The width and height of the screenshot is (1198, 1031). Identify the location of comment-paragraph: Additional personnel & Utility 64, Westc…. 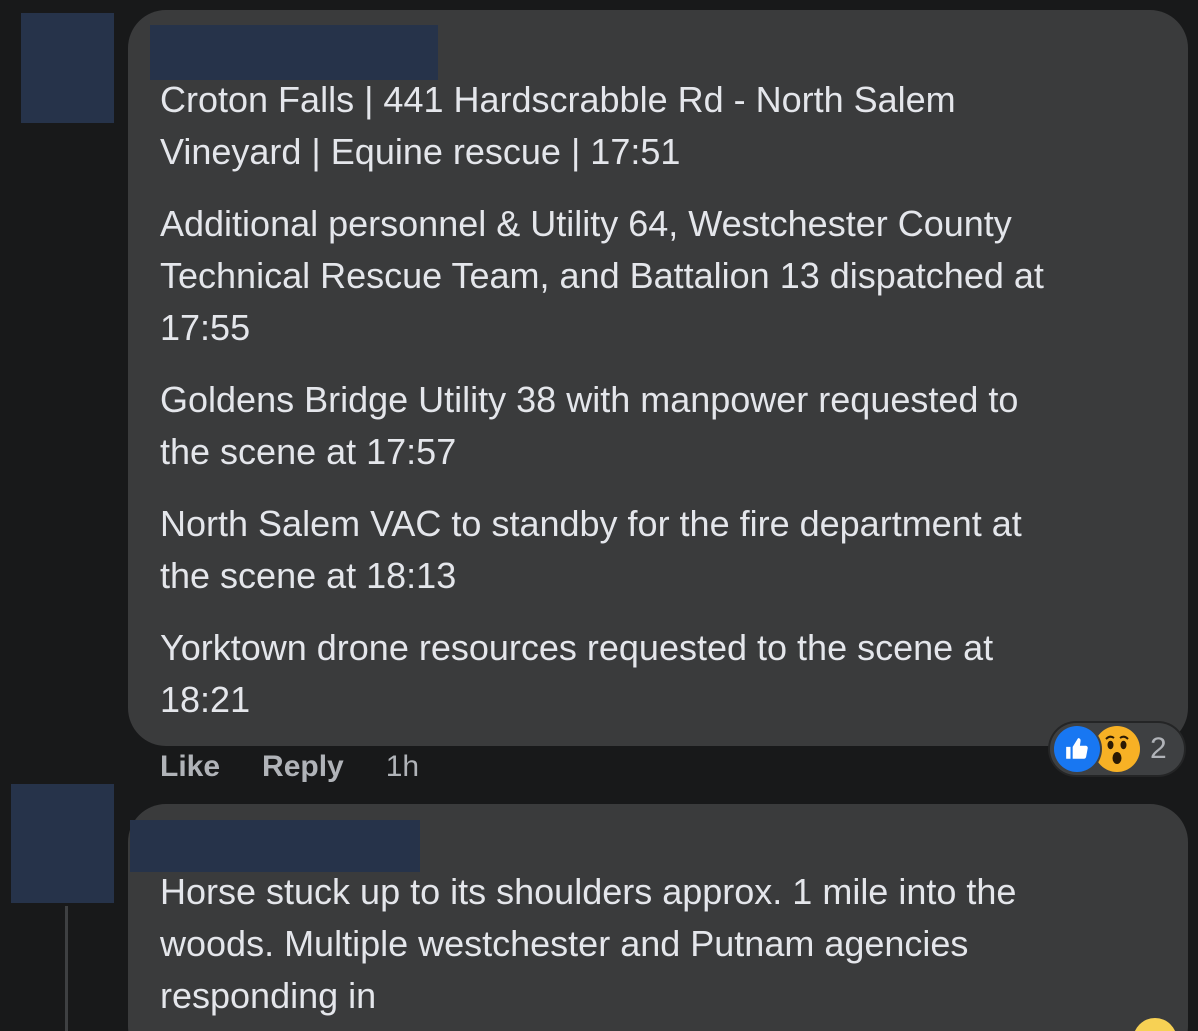
(602, 275).